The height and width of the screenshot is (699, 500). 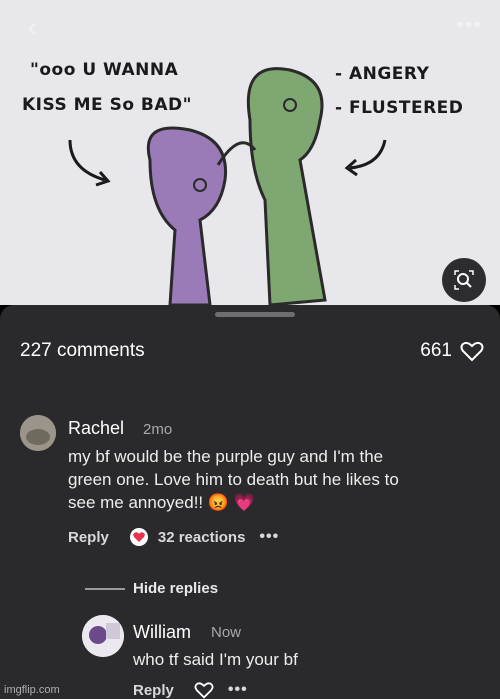 What do you see at coordinates (469, 25) in the screenshot?
I see `more-options-icon: •••` at bounding box center [469, 25].